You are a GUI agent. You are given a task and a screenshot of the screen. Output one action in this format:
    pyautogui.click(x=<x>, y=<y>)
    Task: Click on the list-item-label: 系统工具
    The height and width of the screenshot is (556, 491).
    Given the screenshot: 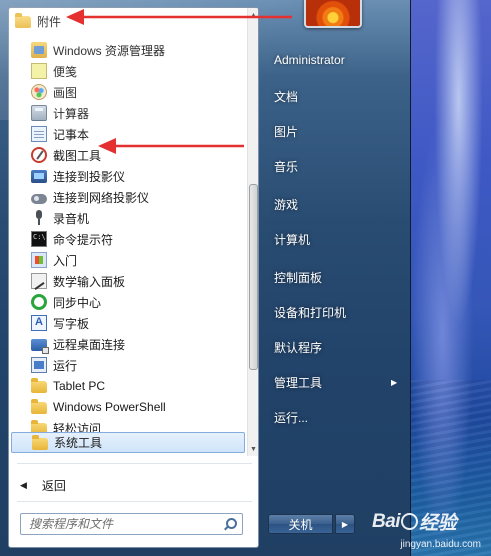 What is the action you would take?
    pyautogui.click(x=78, y=443)
    